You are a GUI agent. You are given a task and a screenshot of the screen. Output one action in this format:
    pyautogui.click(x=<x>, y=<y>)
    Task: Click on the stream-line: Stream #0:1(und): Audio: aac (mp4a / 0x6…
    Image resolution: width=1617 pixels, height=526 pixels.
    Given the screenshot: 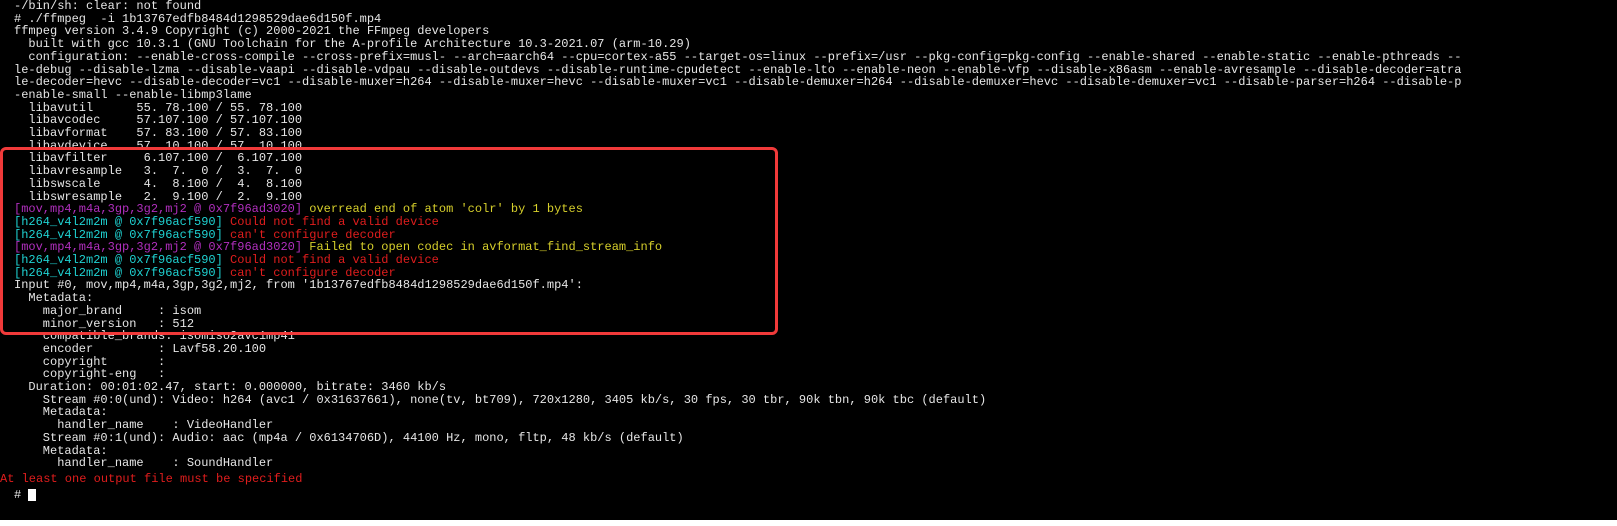 What is the action you would take?
    pyautogui.click(x=349, y=437)
    